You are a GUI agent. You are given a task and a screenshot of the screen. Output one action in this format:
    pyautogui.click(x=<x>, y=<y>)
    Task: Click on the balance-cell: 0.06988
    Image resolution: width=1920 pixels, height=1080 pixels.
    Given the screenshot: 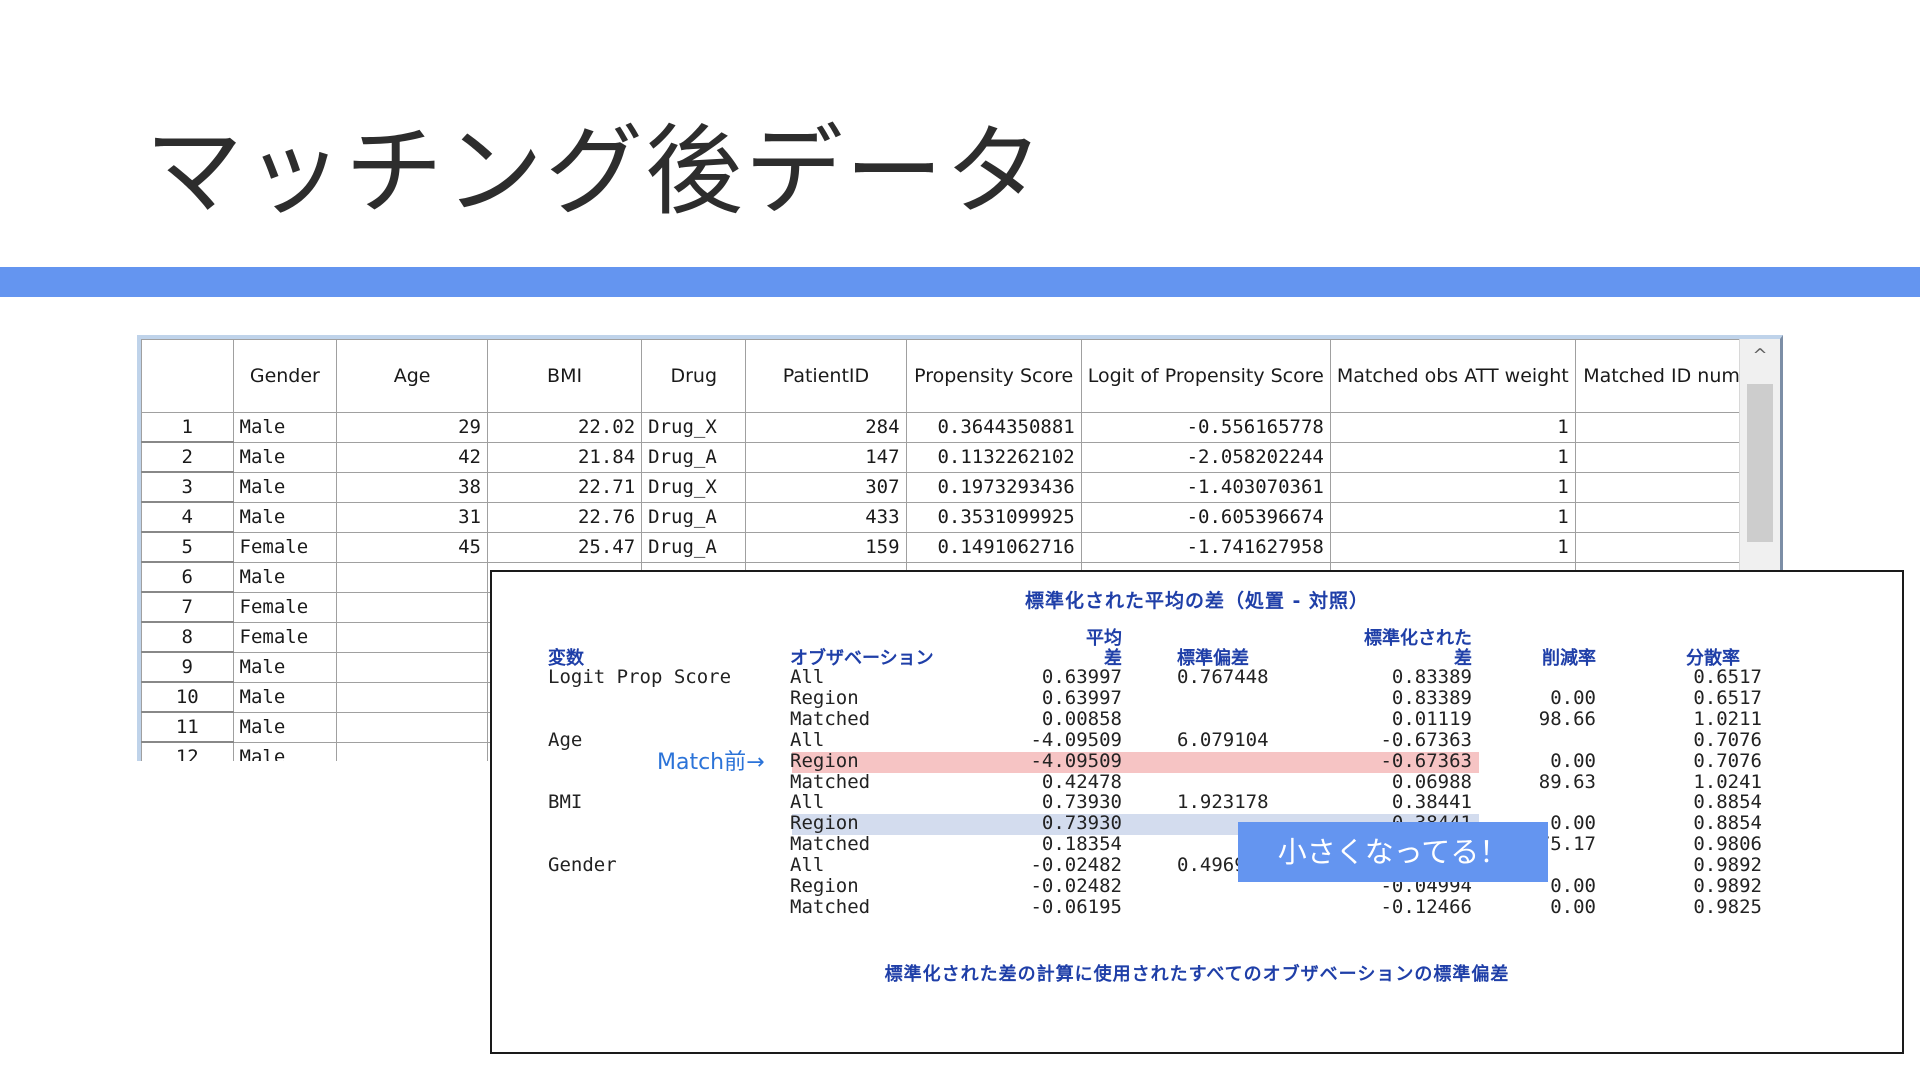 What is the action you would take?
    pyautogui.click(x=1431, y=781)
    